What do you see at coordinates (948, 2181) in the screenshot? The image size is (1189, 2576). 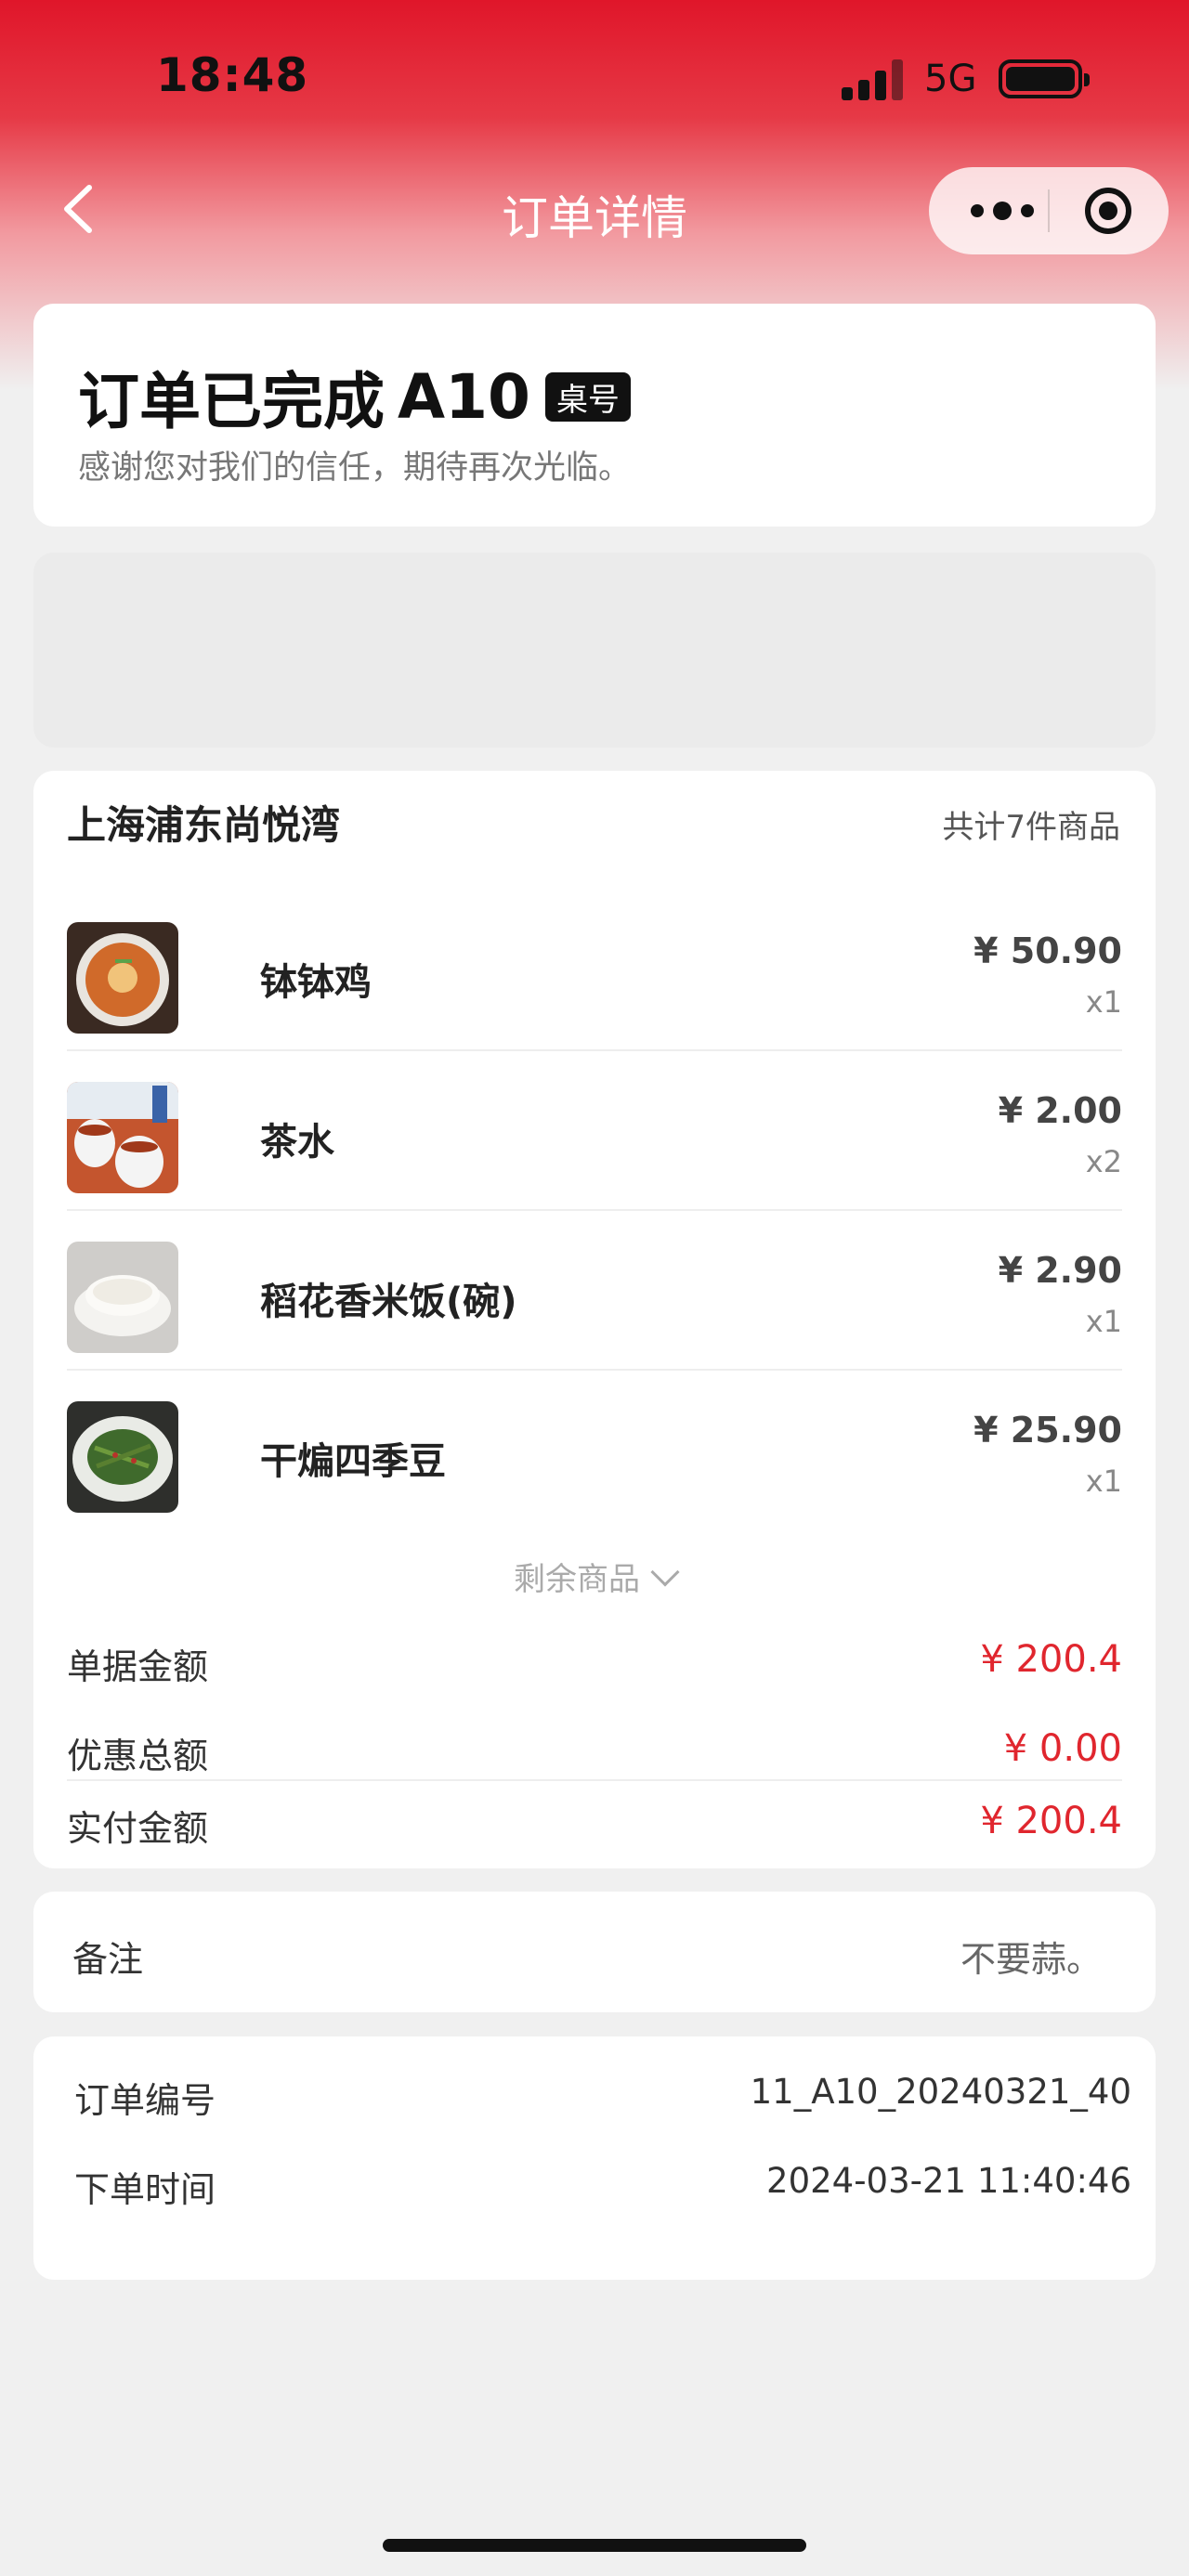 I see `order-time: 2024-03-21 11:40:46` at bounding box center [948, 2181].